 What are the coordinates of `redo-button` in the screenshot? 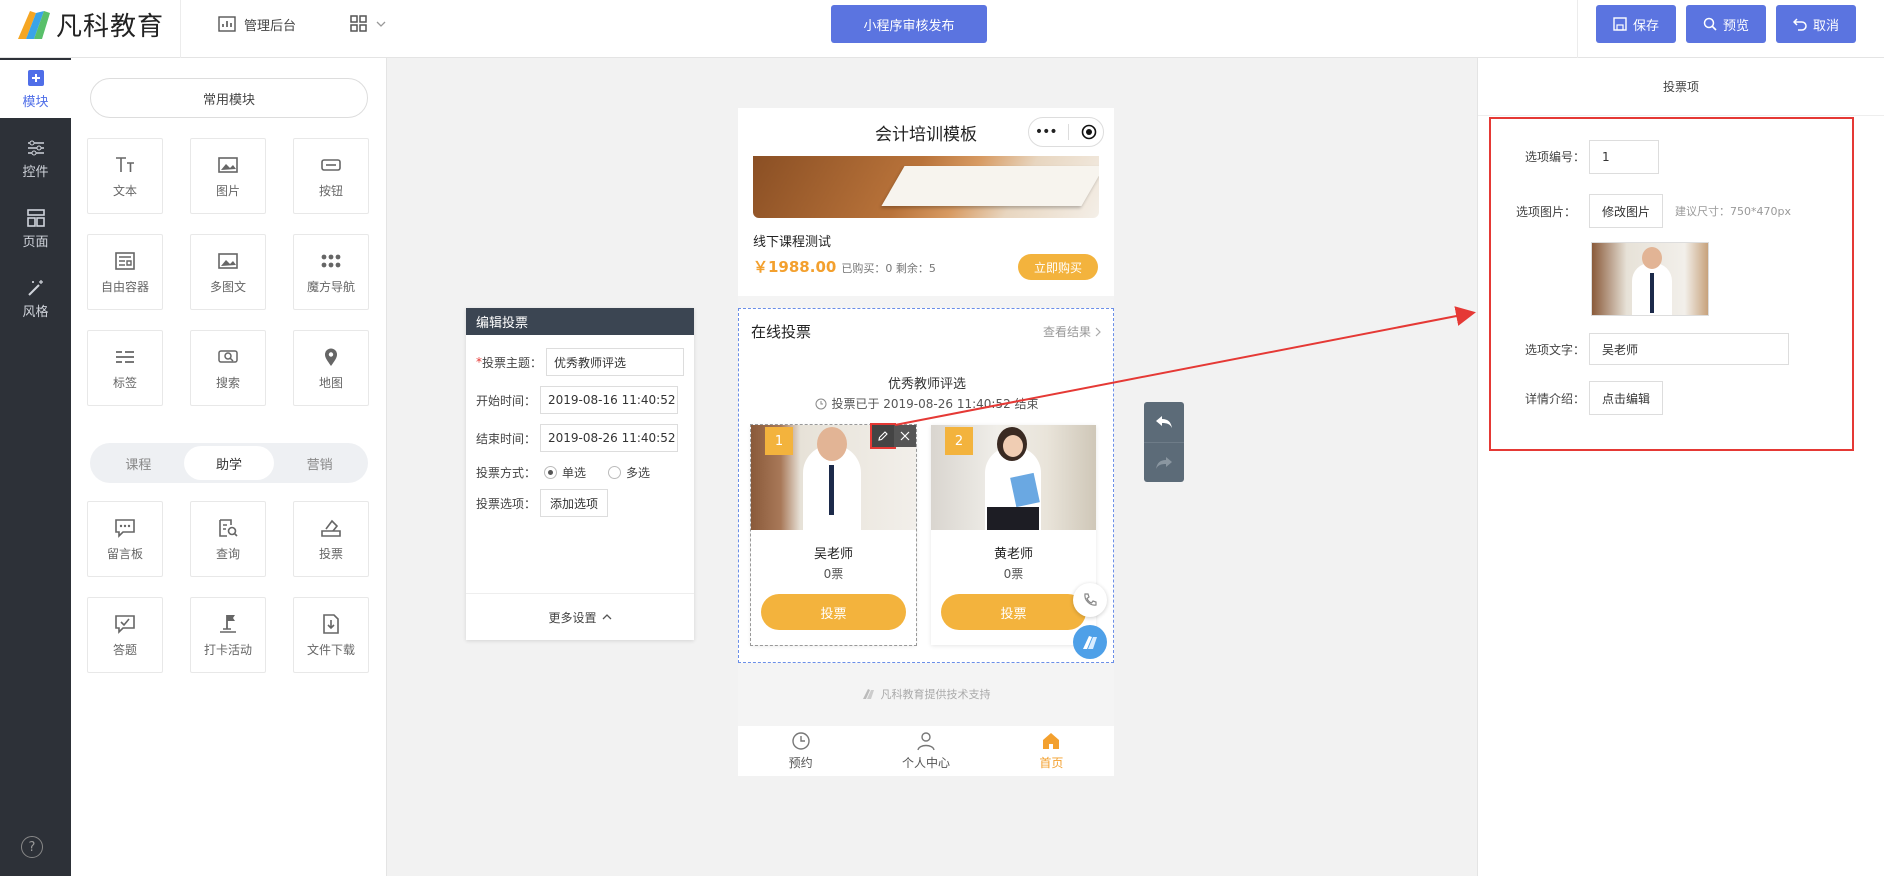 It's located at (1164, 462).